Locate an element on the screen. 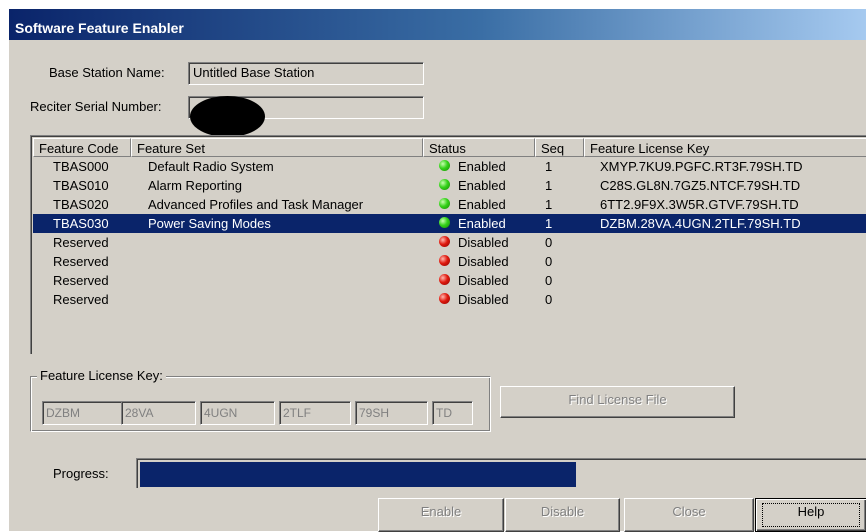 The image size is (866, 532). feature-license-key-legend: Feature License Key: is located at coordinates (101, 375).